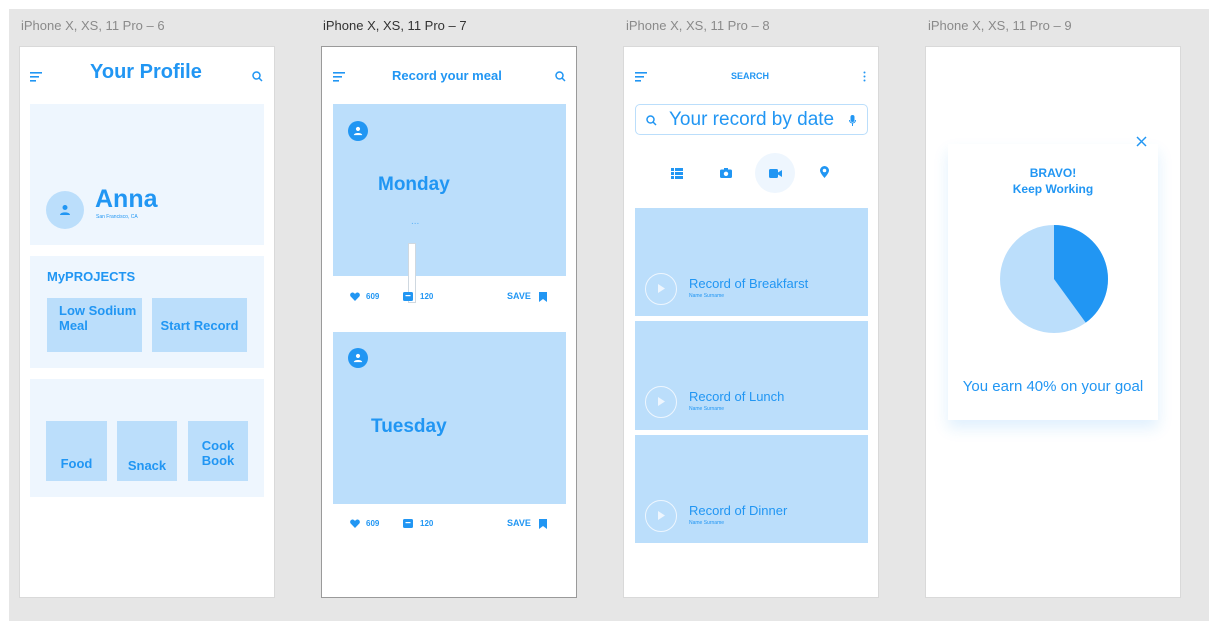  I want to click on record-row-dinner: Record of Dinner Name Surname, so click(751, 489).